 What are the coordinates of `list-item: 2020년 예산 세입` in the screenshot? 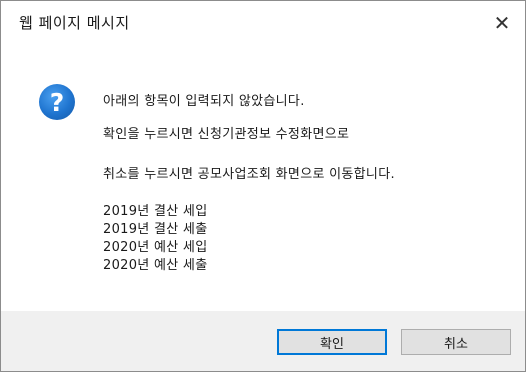 It's located at (155, 247).